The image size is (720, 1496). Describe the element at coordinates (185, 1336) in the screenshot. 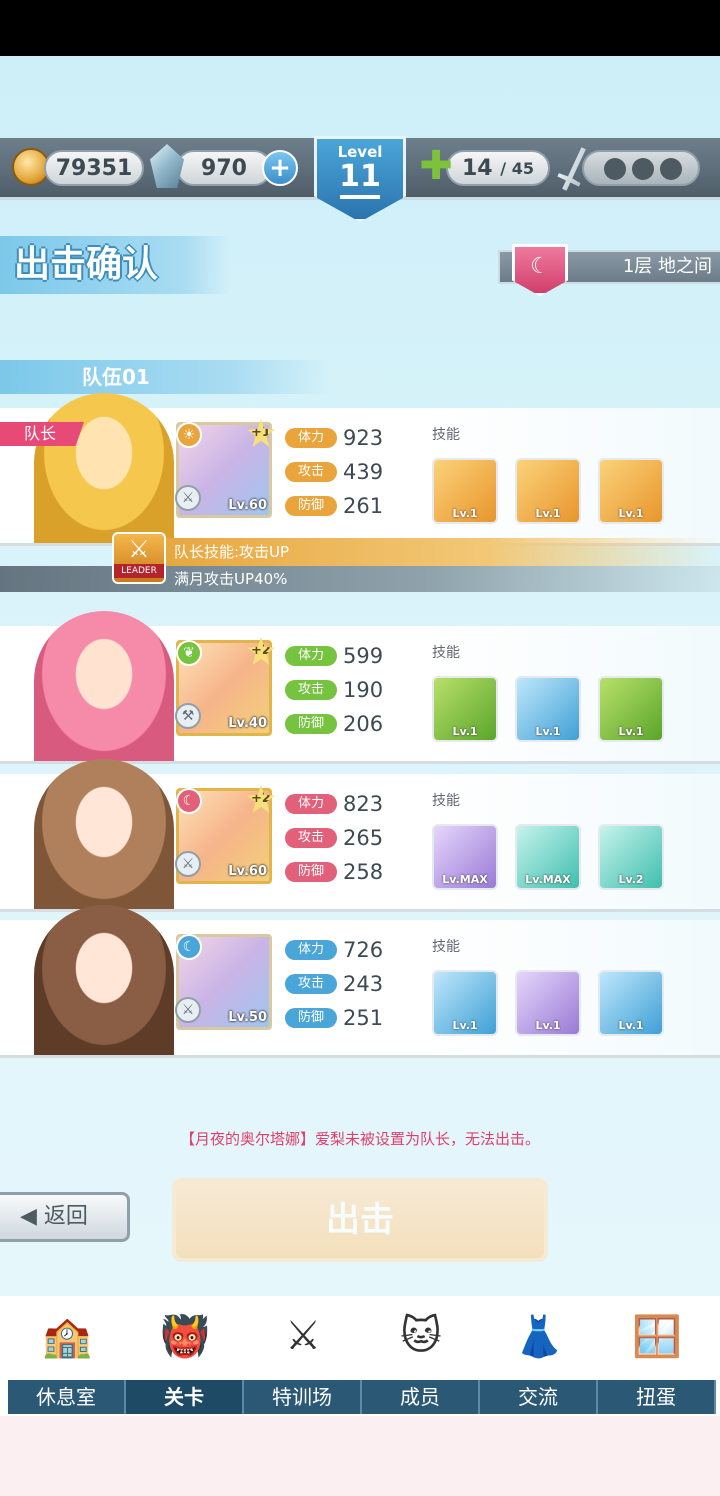

I see `demon-icon: 👹` at that location.